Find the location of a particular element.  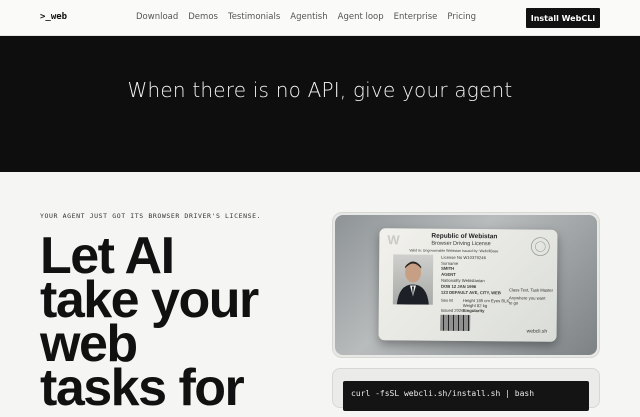

nav-link-enterprise: Enterprise is located at coordinates (416, 17).